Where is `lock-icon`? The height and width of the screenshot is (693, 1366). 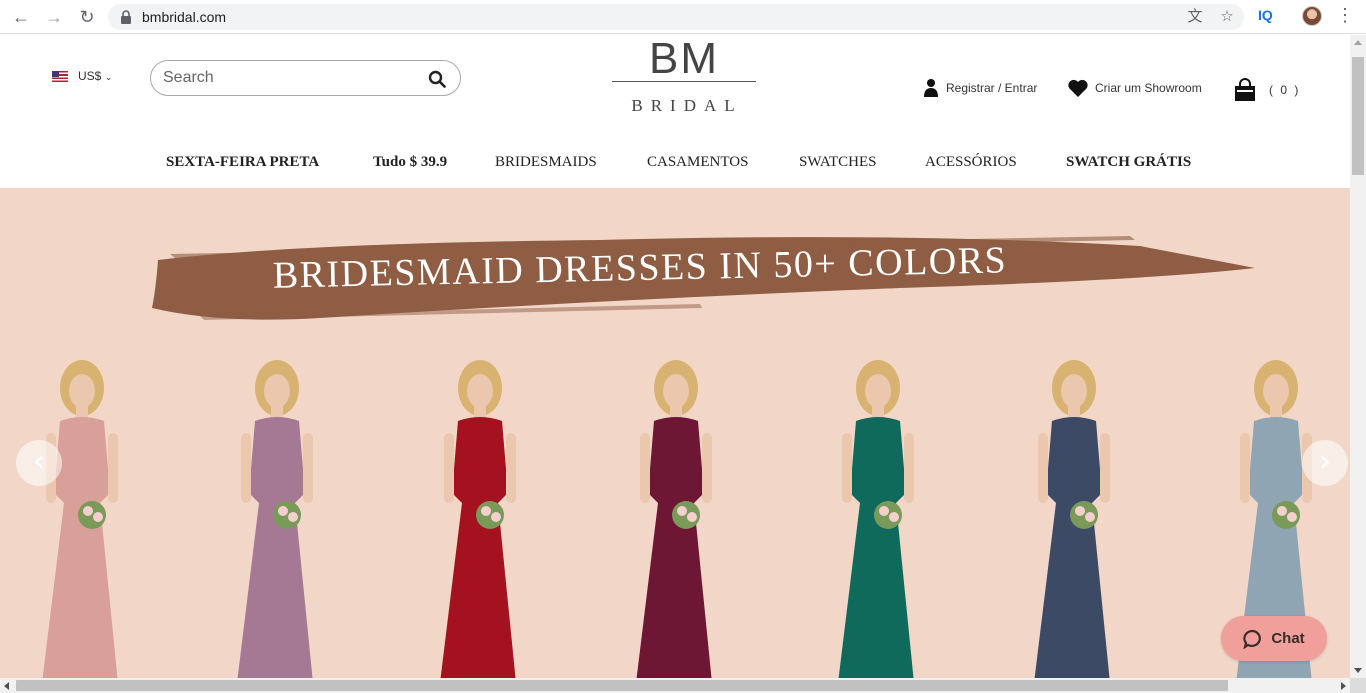 lock-icon is located at coordinates (126, 17).